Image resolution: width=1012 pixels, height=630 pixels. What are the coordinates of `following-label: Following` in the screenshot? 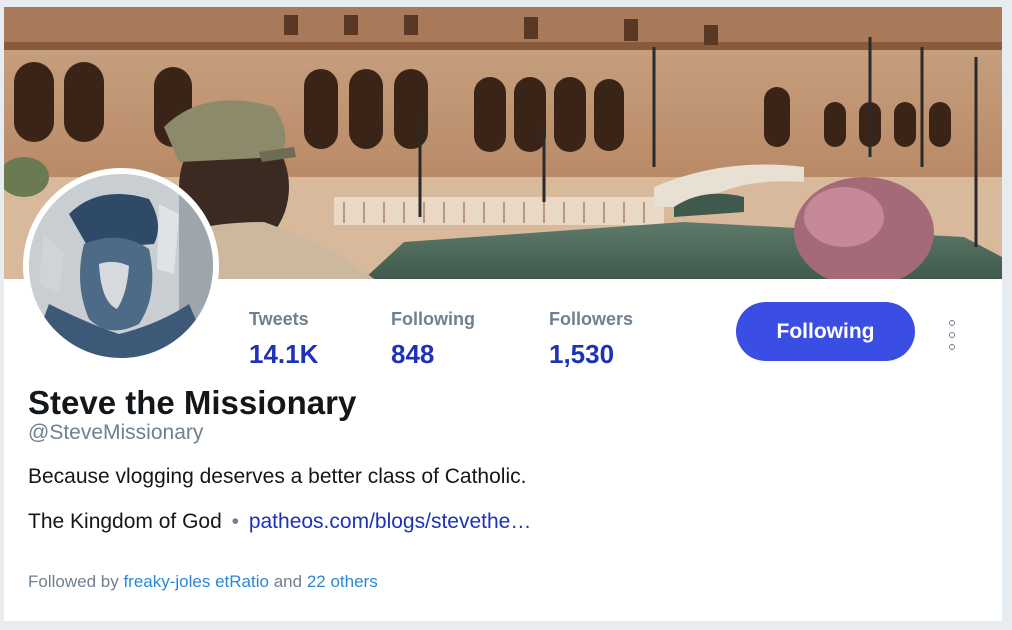 It's located at (433, 319).